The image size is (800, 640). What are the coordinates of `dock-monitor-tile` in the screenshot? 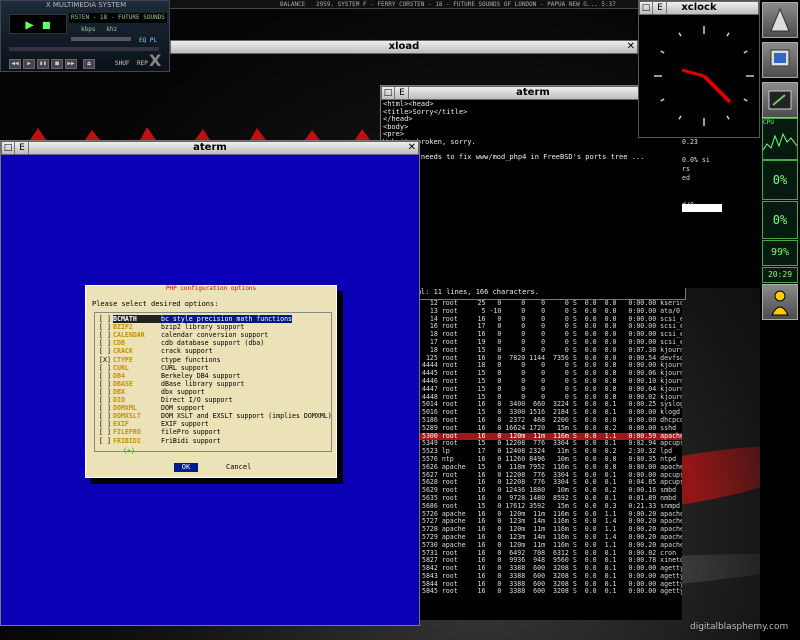 It's located at (780, 60).